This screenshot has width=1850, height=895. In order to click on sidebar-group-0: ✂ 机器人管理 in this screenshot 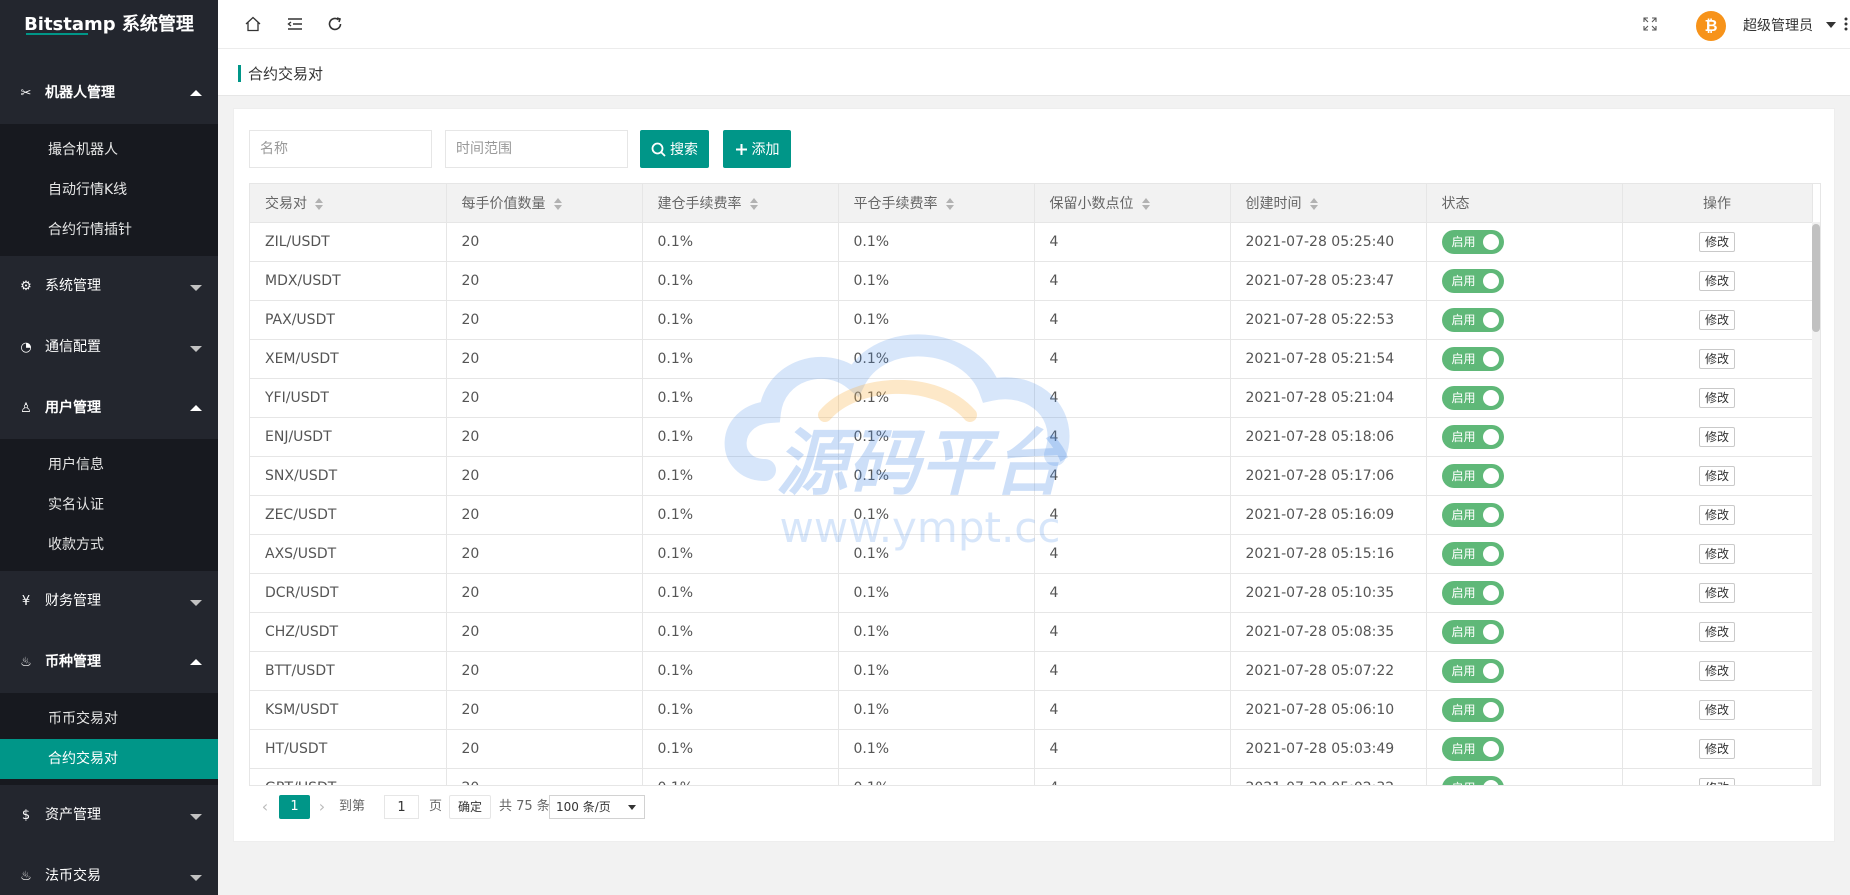, I will do `click(109, 93)`.